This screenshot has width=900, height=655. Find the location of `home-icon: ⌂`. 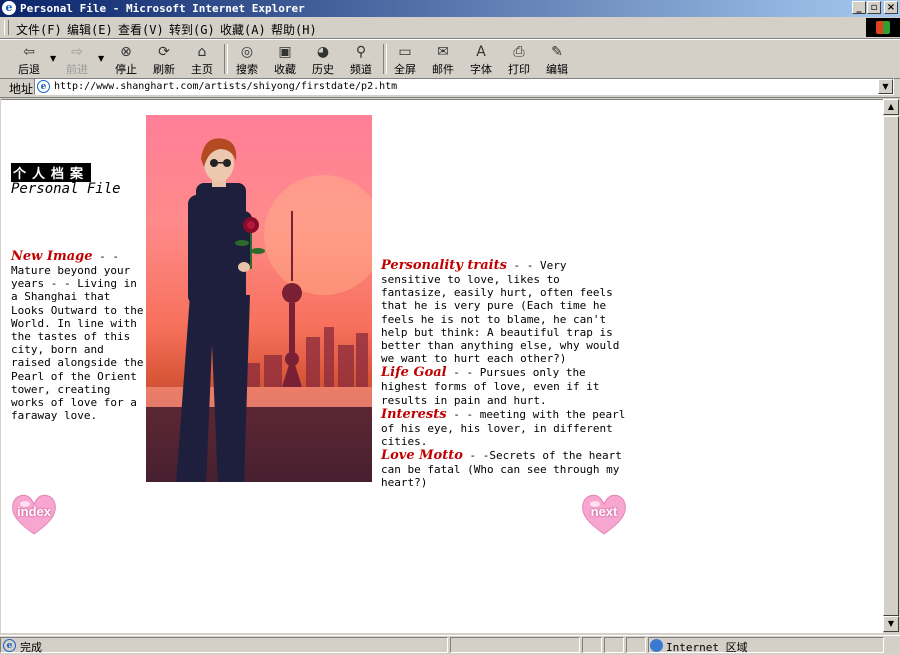

home-icon: ⌂ is located at coordinates (202, 52).